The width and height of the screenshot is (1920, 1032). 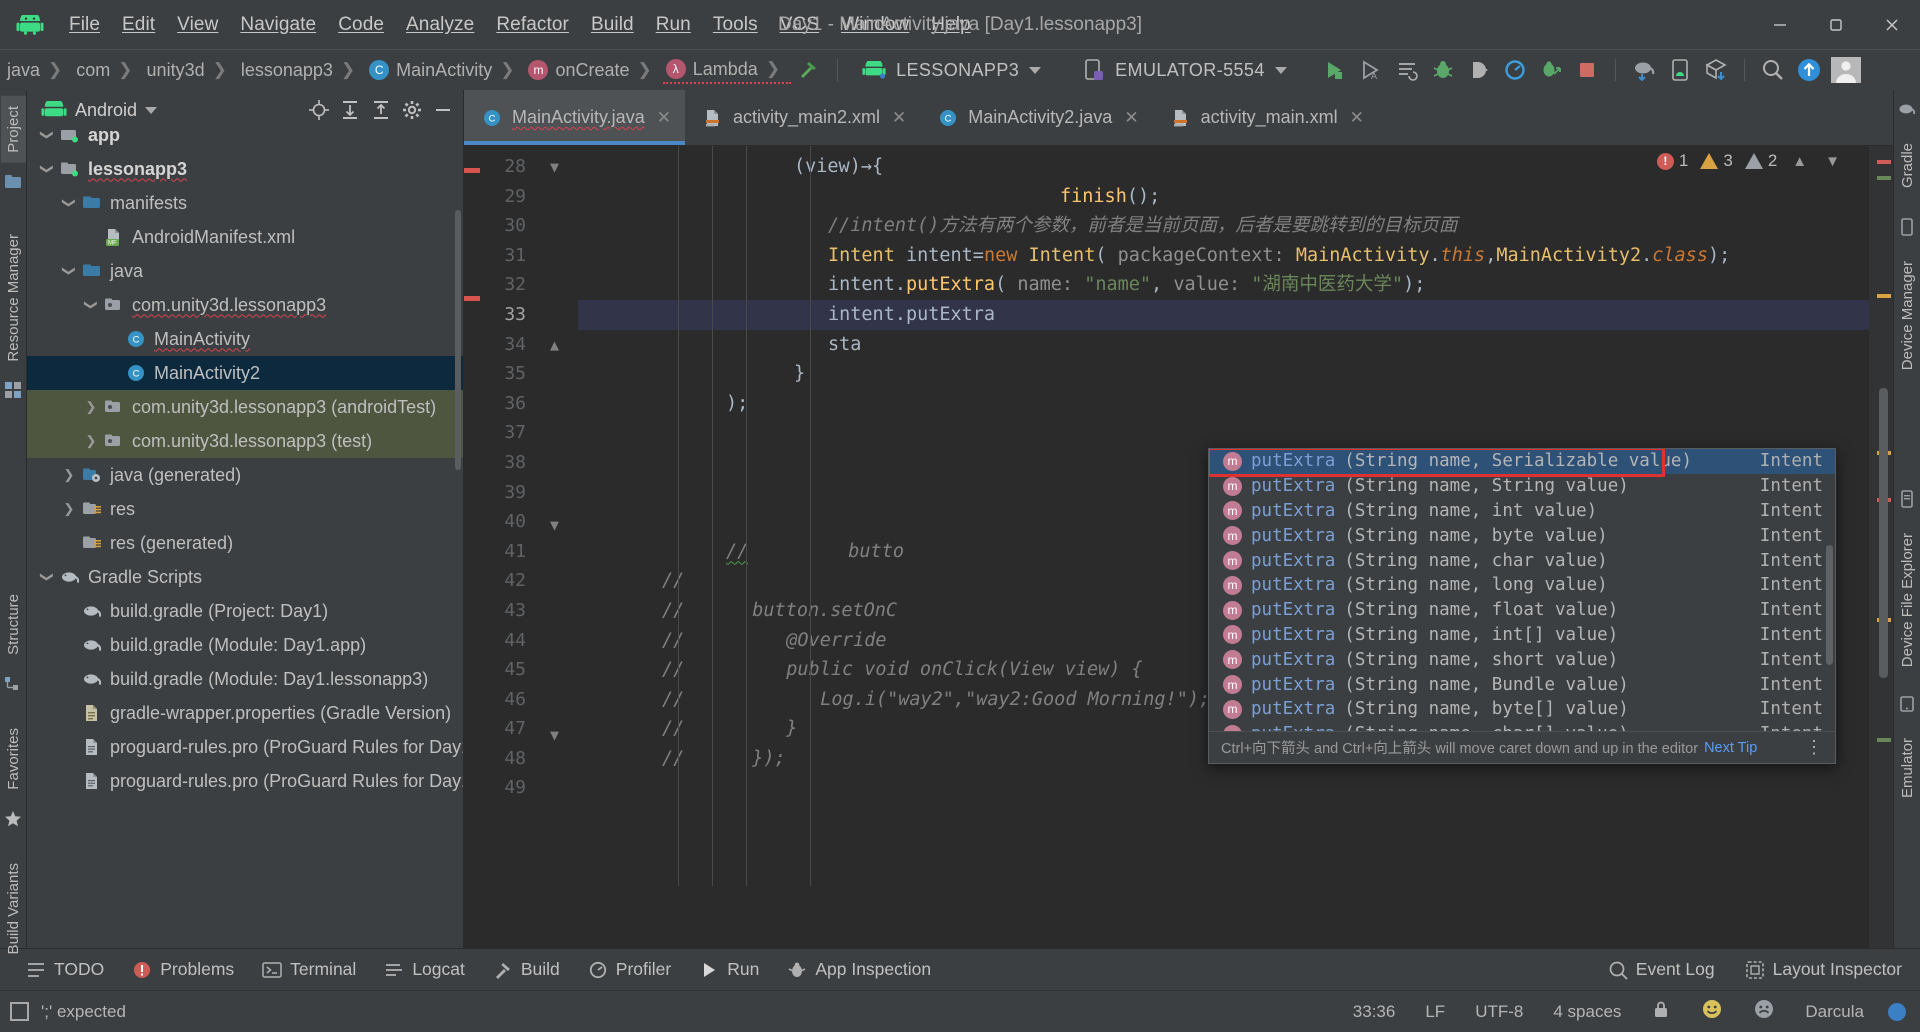 What do you see at coordinates (1587, 70) in the screenshot?
I see `stop-button` at bounding box center [1587, 70].